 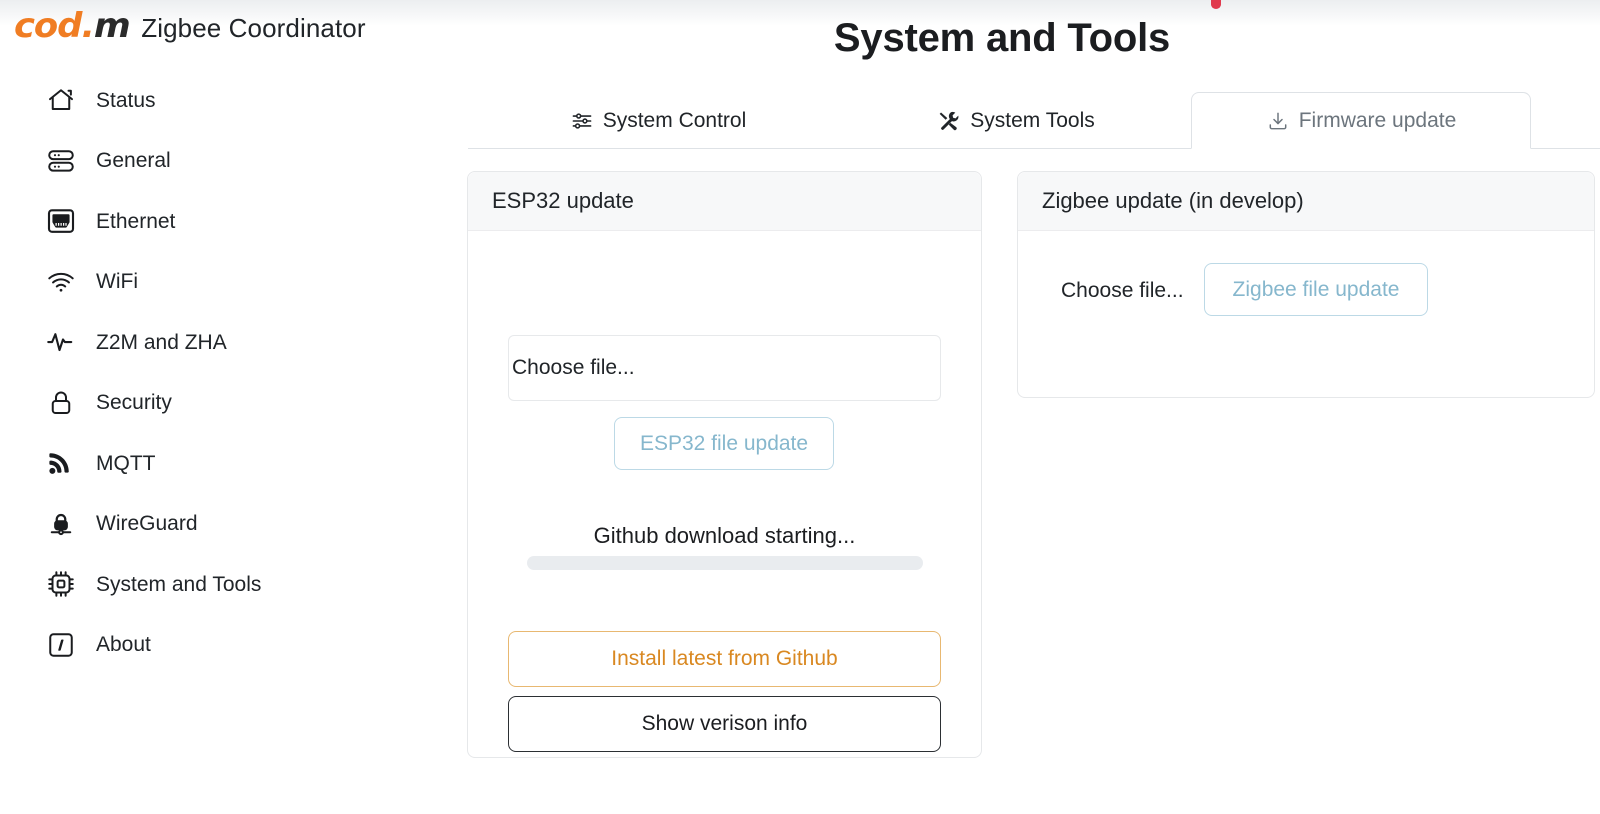 What do you see at coordinates (179, 584) in the screenshot?
I see `sidebar-item-label: System and Tools` at bounding box center [179, 584].